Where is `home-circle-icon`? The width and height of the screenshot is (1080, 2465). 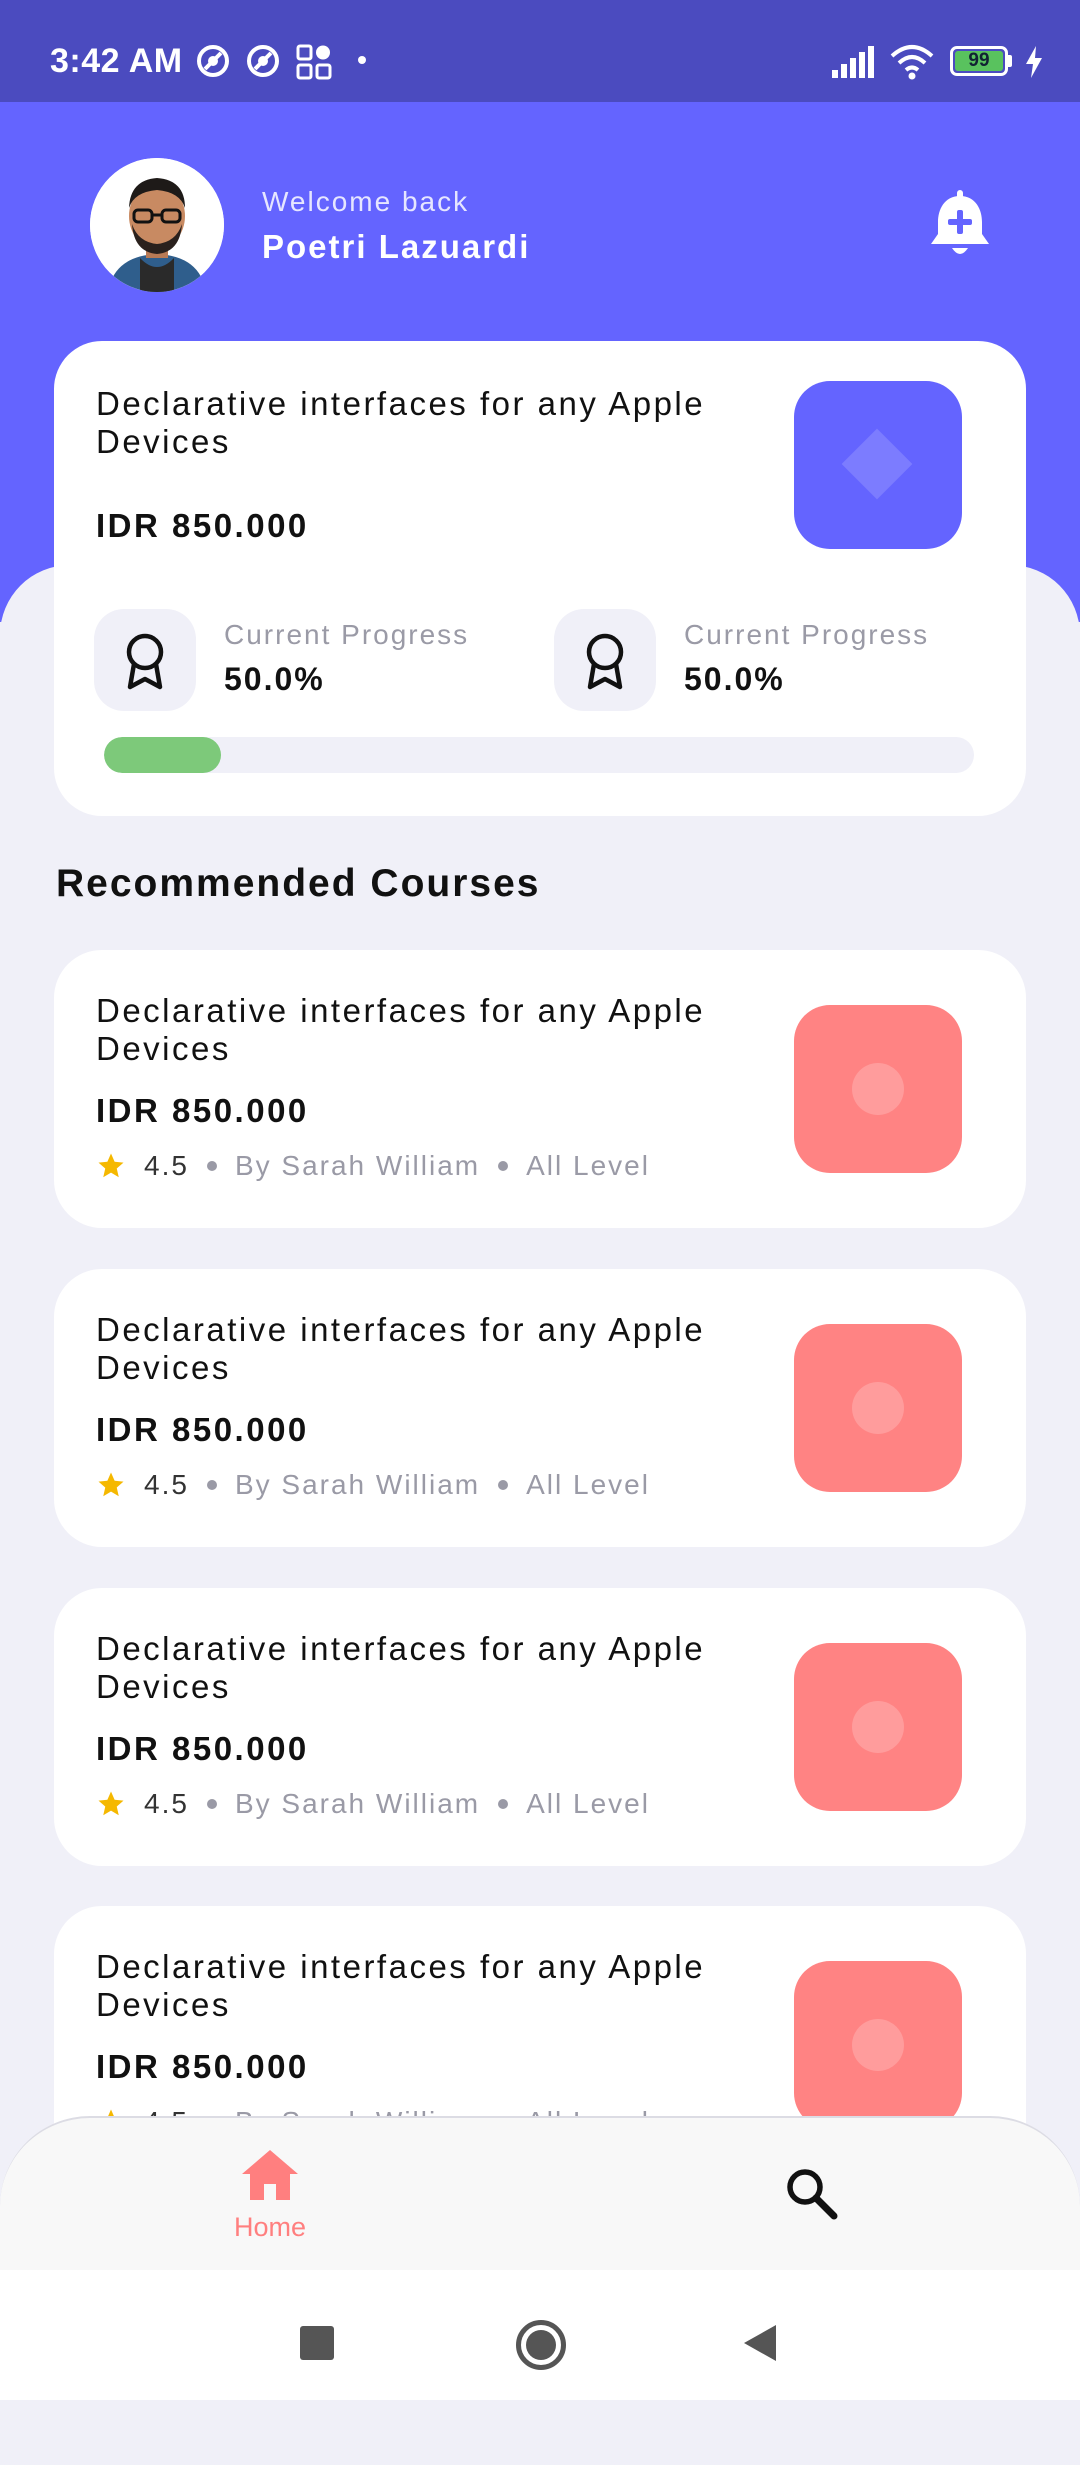 home-circle-icon is located at coordinates (541, 2345).